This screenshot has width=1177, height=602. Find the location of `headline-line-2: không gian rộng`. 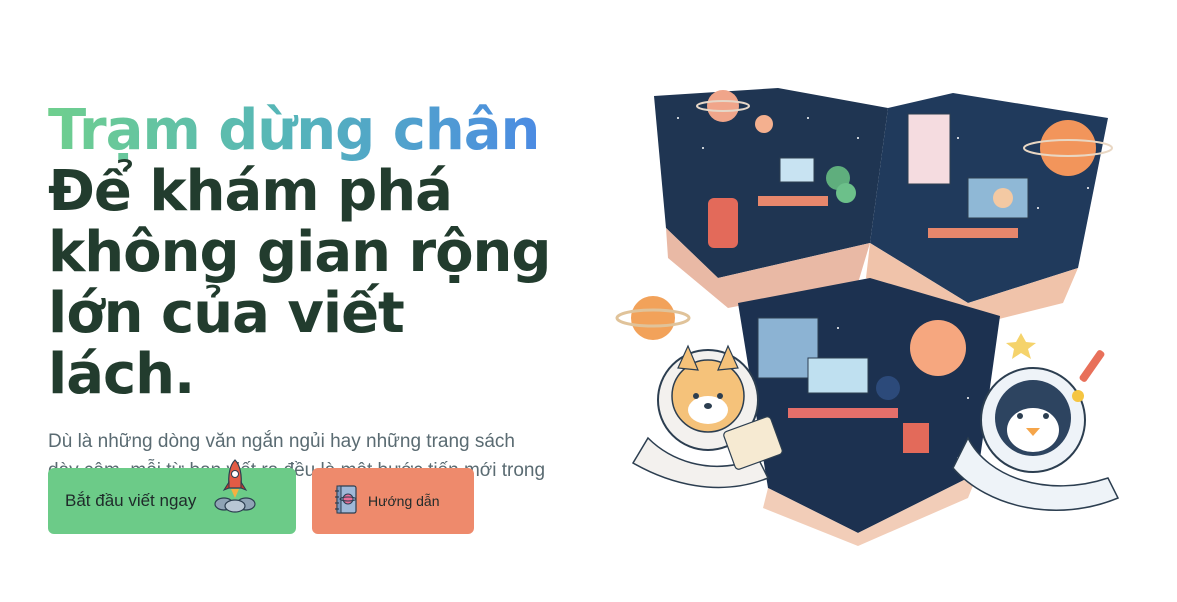

headline-line-2: không gian rộng is located at coordinates (300, 252).